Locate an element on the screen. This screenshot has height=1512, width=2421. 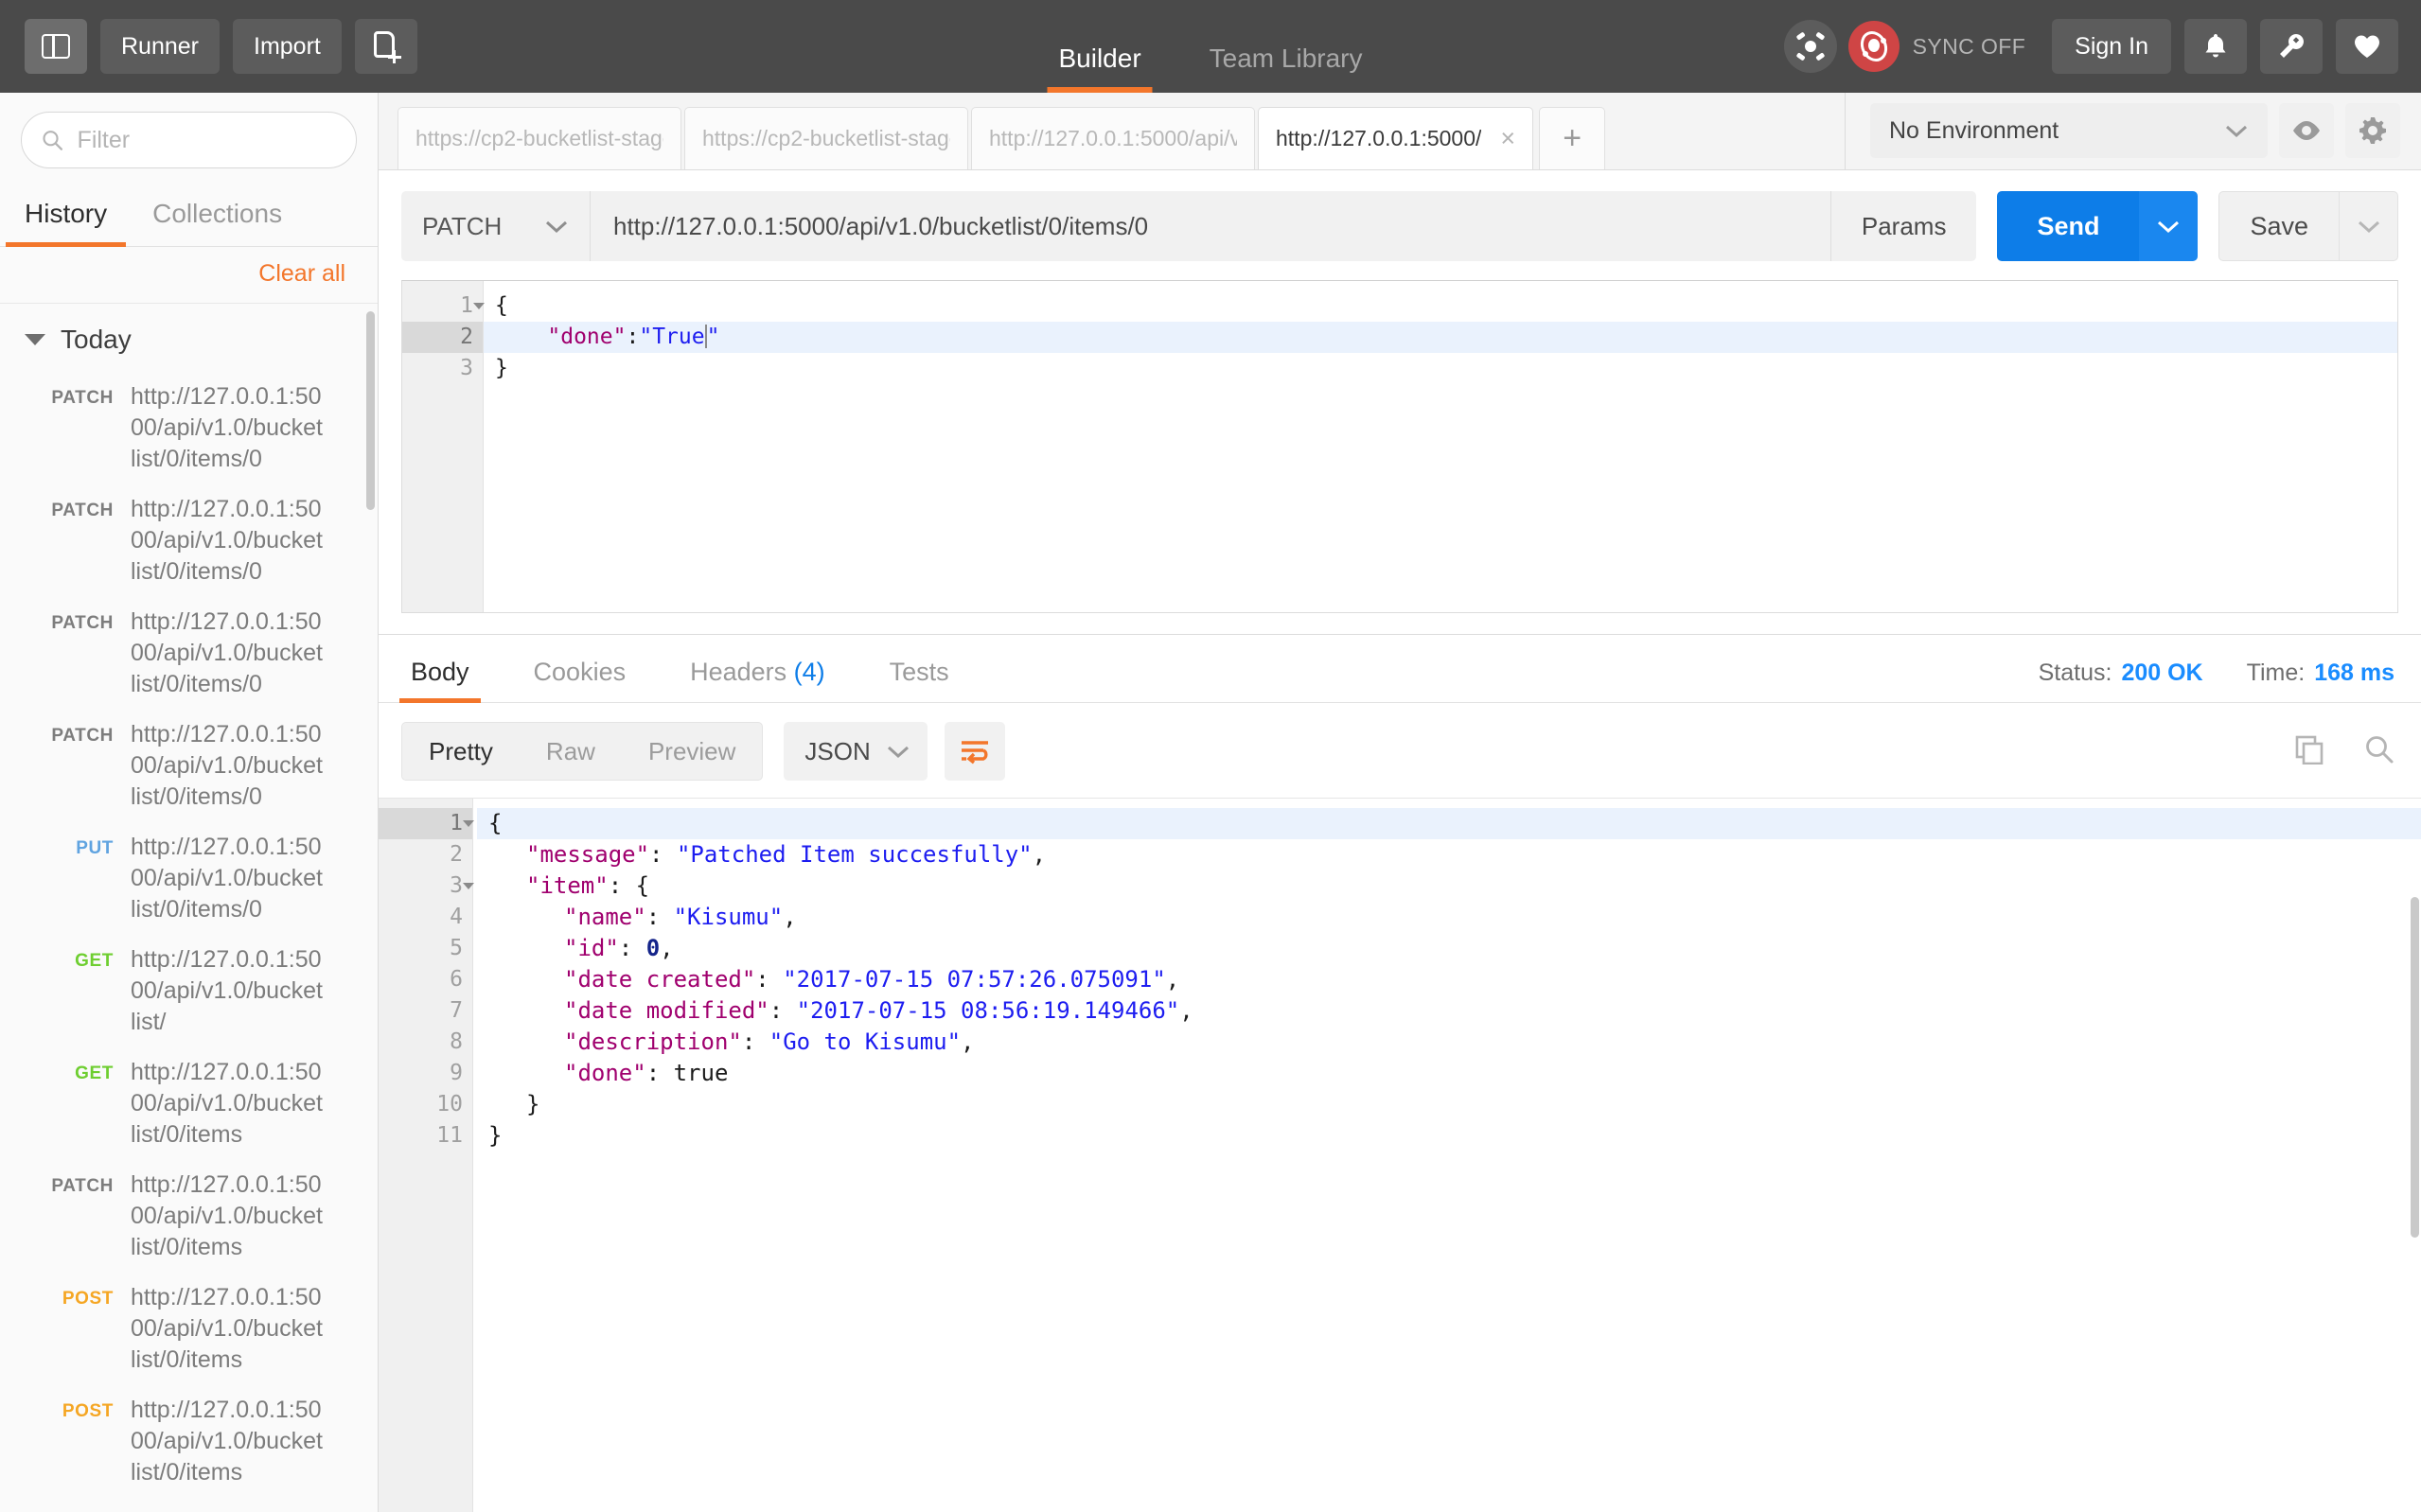
response-format-select: JSON is located at coordinates (856, 751).